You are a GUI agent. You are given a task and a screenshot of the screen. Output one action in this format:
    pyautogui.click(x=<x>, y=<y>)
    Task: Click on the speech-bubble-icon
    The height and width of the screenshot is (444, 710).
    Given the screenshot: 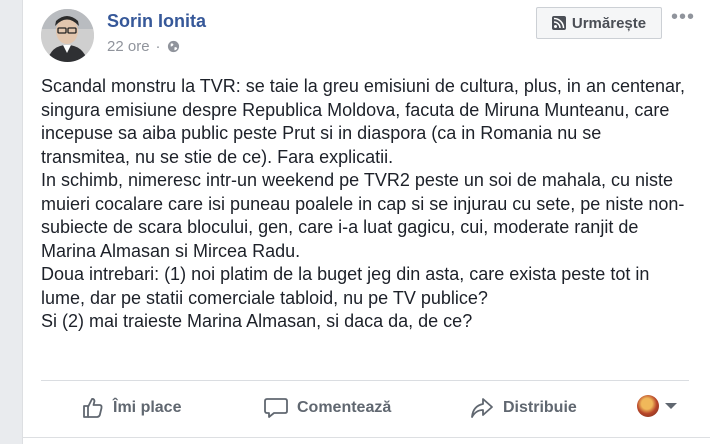 What is the action you would take?
    pyautogui.click(x=276, y=408)
    